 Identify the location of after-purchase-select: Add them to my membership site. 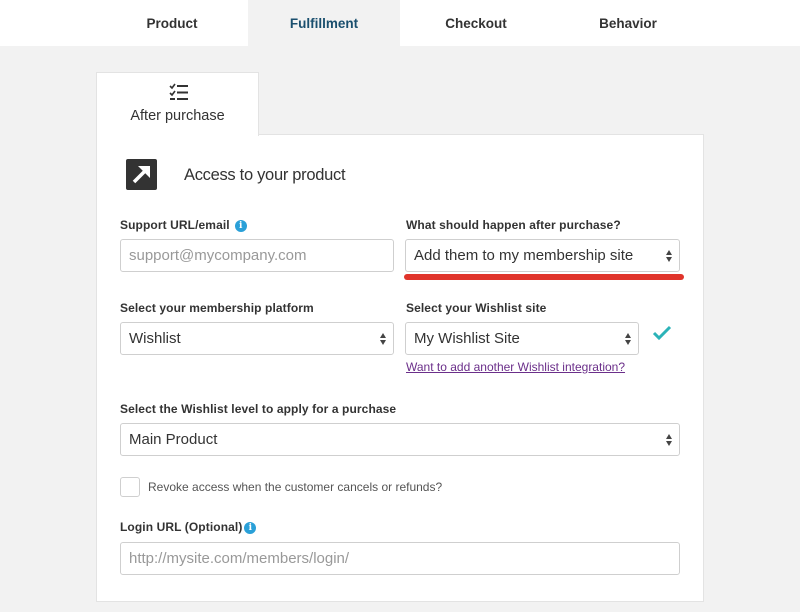
(542, 255).